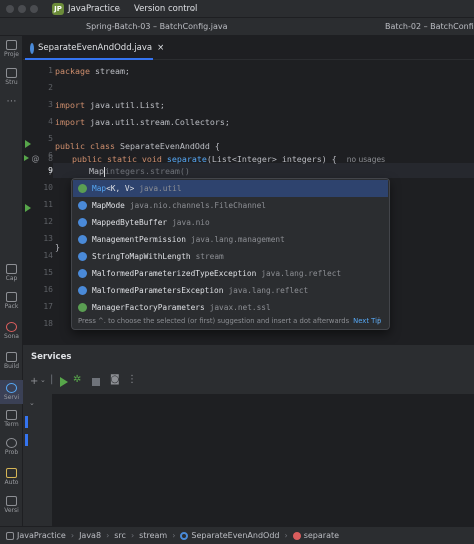 The height and width of the screenshot is (544, 474). What do you see at coordinates (11, 327) in the screenshot?
I see `sonar-icon` at bounding box center [11, 327].